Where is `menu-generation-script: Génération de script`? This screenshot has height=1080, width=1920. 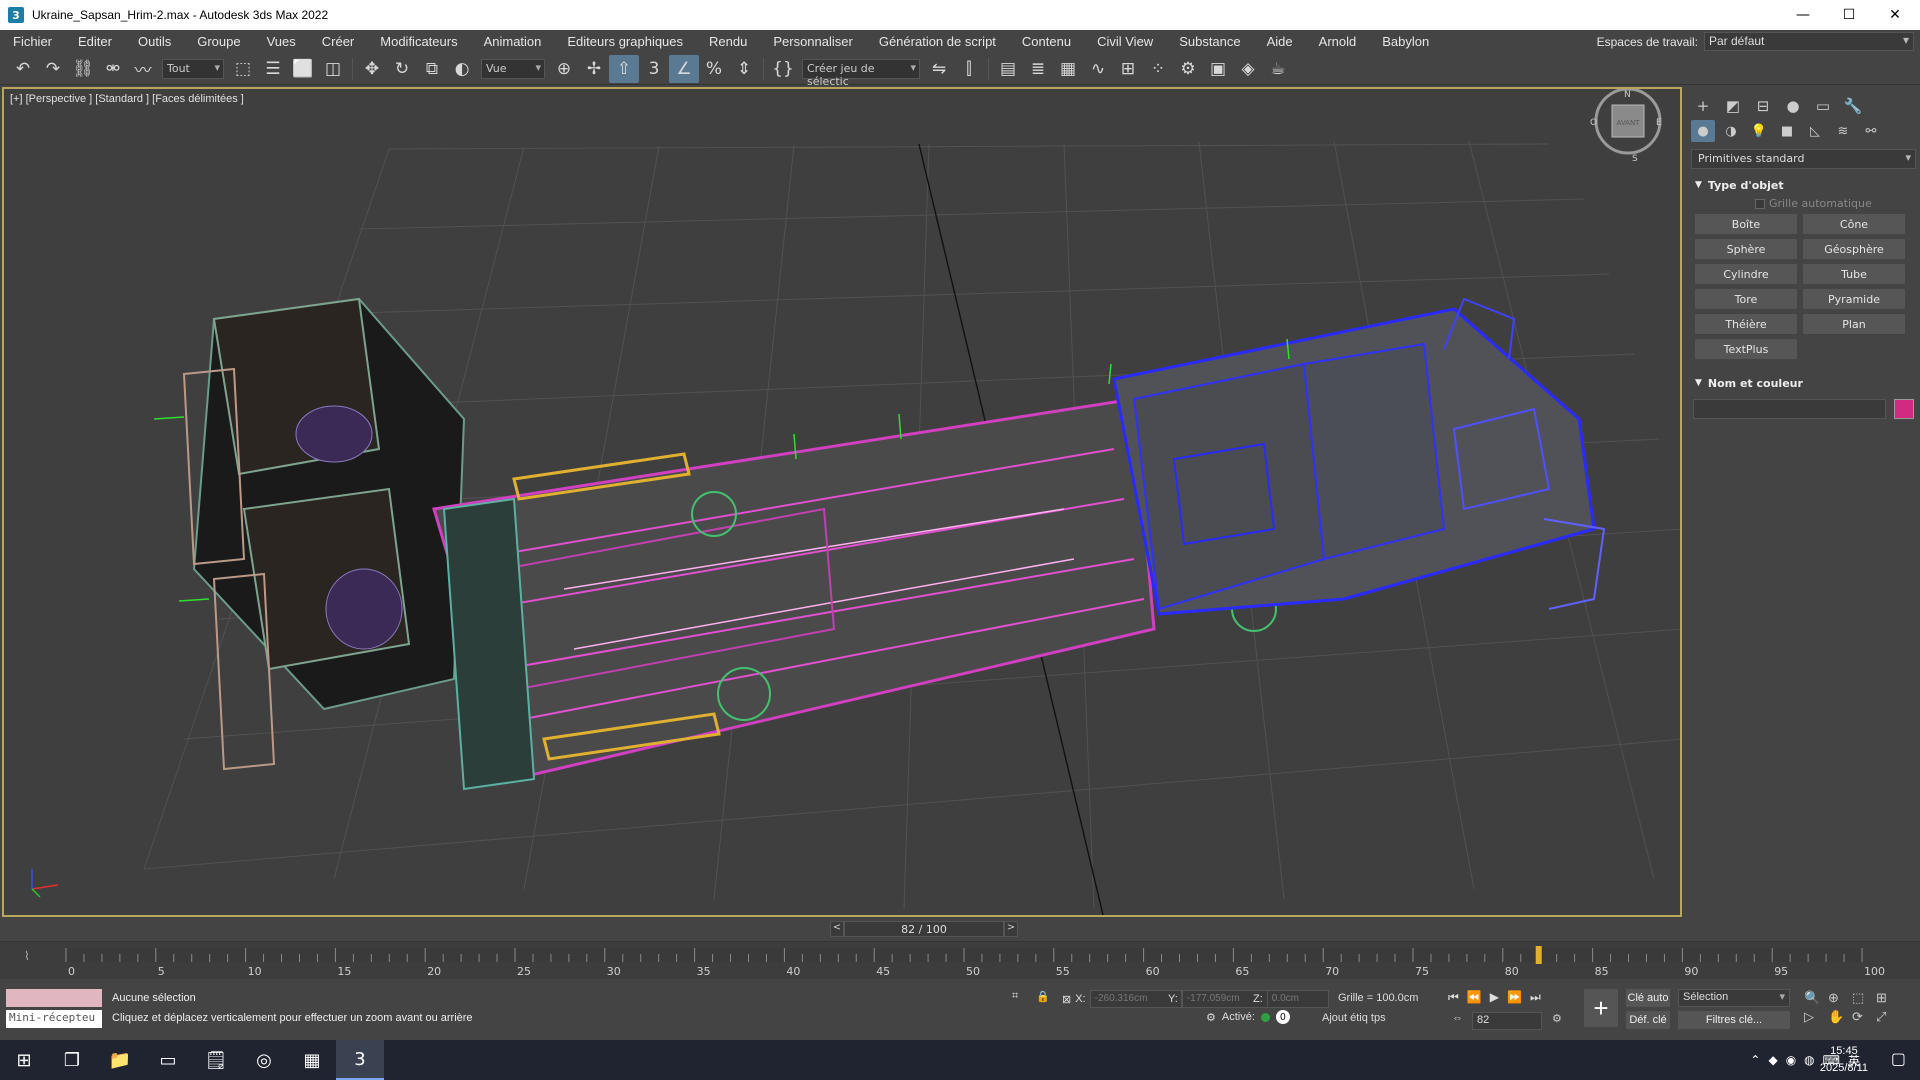 menu-generation-script: Génération de script is located at coordinates (937, 41).